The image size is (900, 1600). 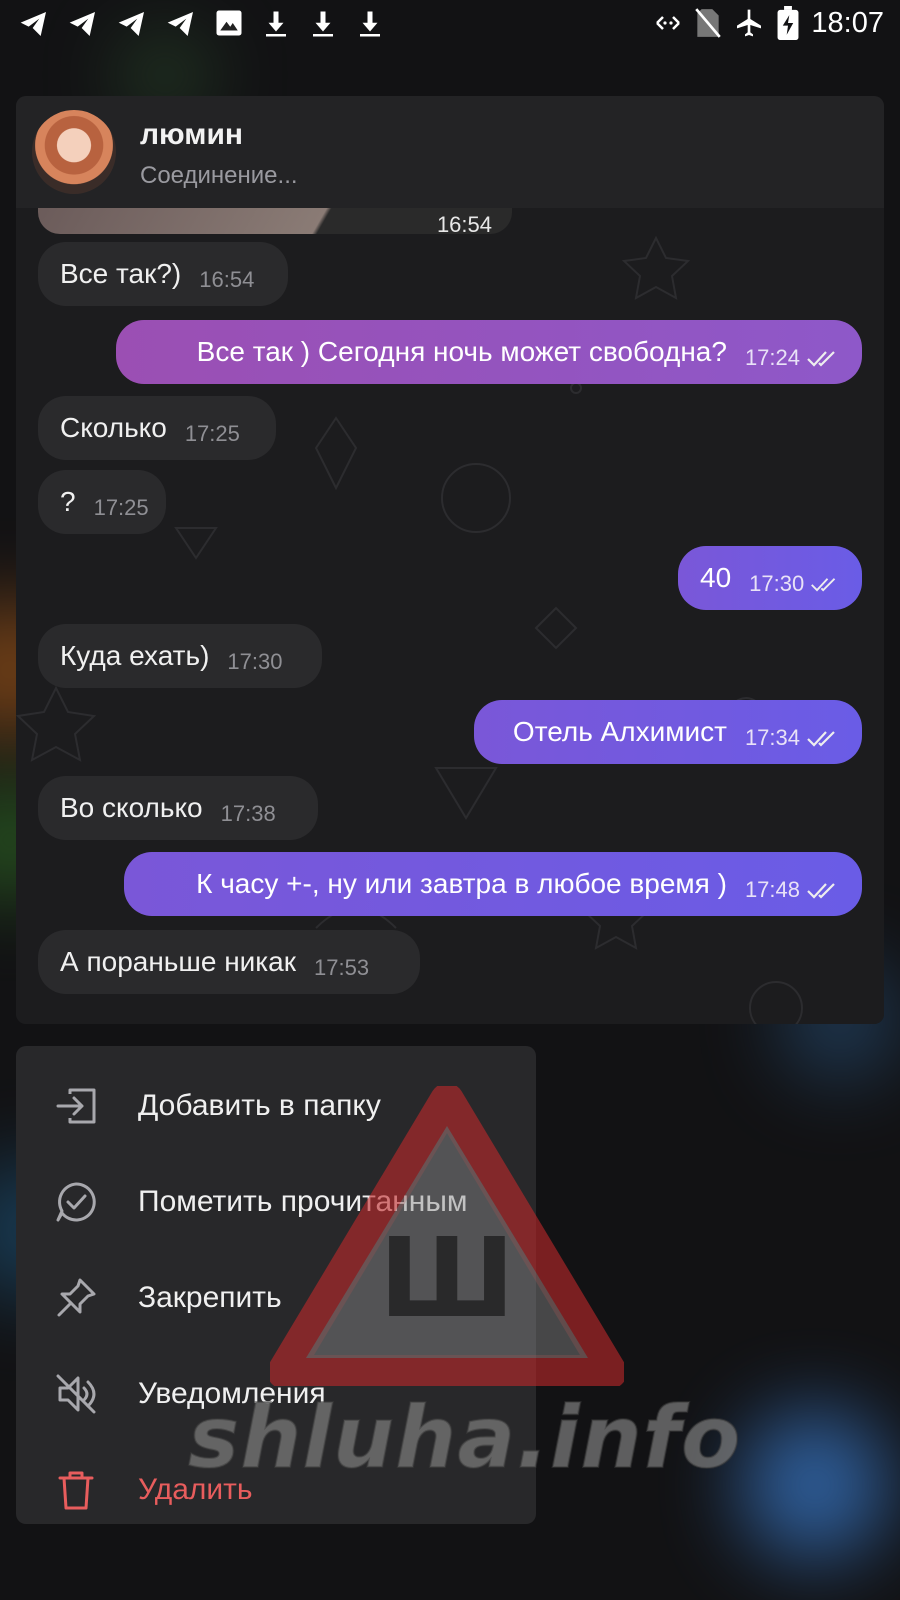 What do you see at coordinates (113, 427) in the screenshot?
I see `message-text: Сколько` at bounding box center [113, 427].